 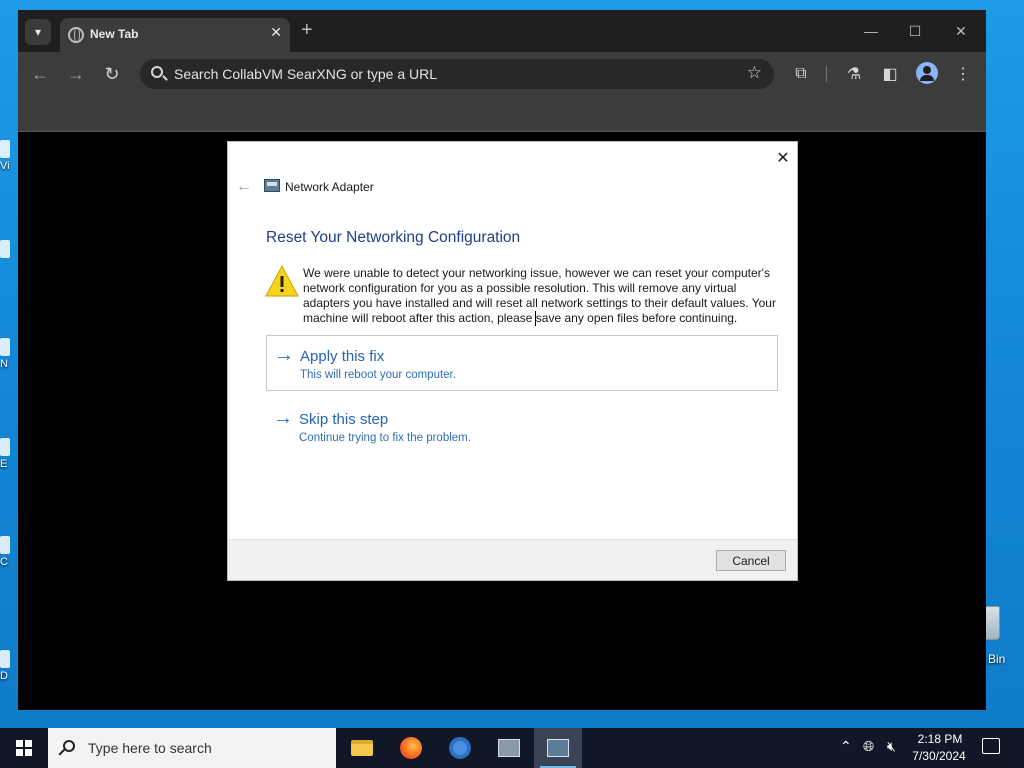 I want to click on reload-button: ↻, so click(x=112, y=74).